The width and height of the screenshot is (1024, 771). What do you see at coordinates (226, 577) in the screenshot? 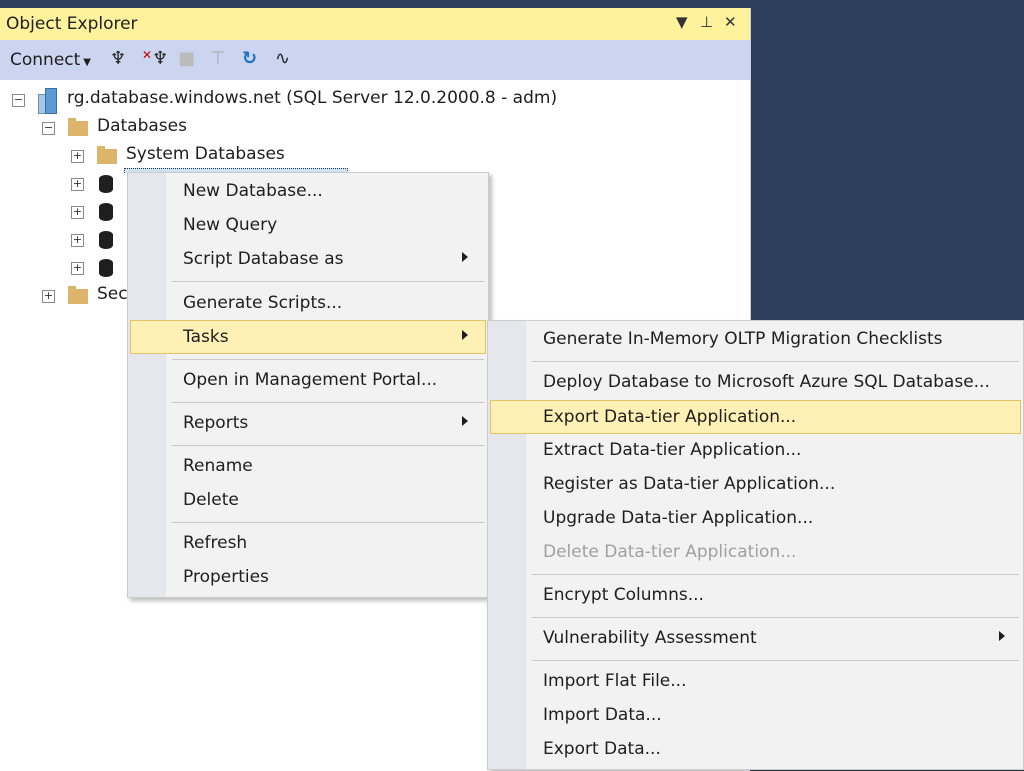
I see `menu-item-label: Properties` at bounding box center [226, 577].